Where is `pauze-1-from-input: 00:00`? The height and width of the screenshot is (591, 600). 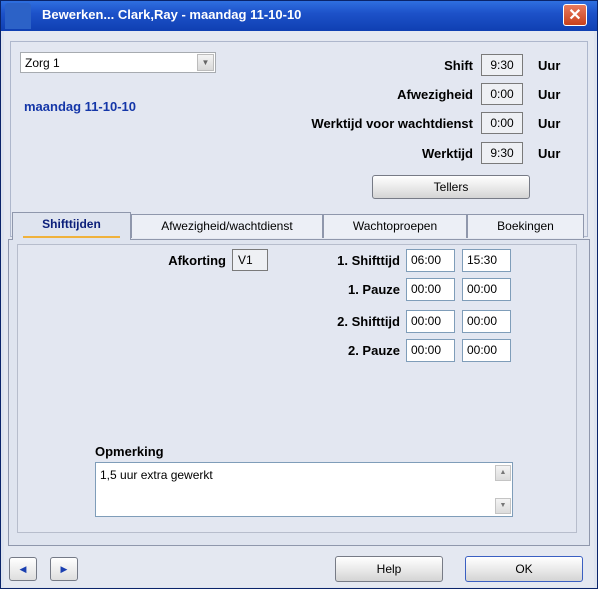 pauze-1-from-input: 00:00 is located at coordinates (430, 289).